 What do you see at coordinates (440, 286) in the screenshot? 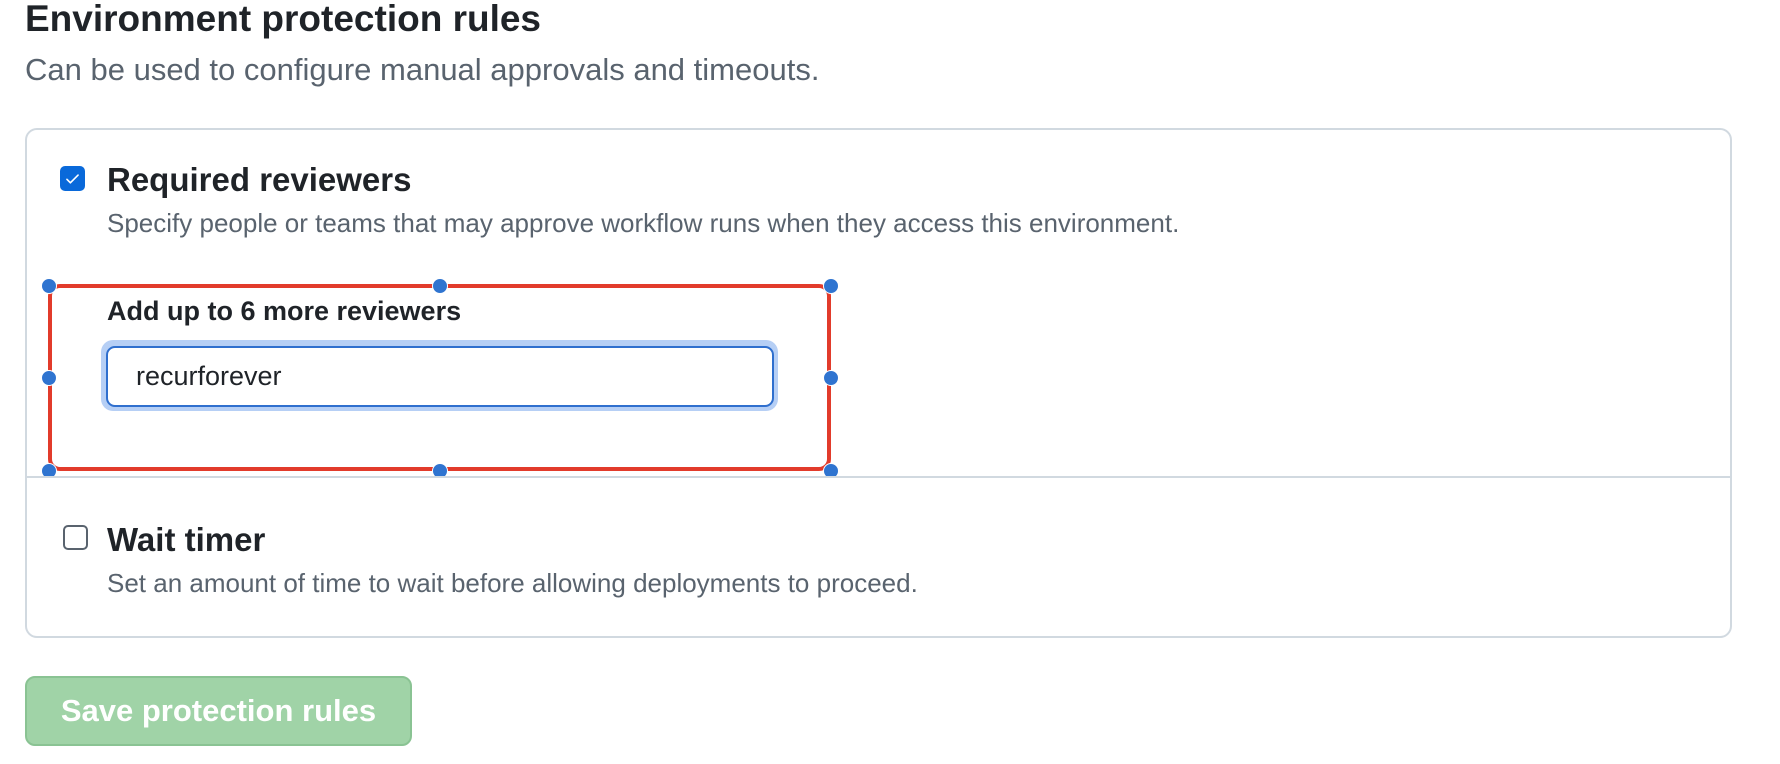
I see `resize-handle-top-middle` at bounding box center [440, 286].